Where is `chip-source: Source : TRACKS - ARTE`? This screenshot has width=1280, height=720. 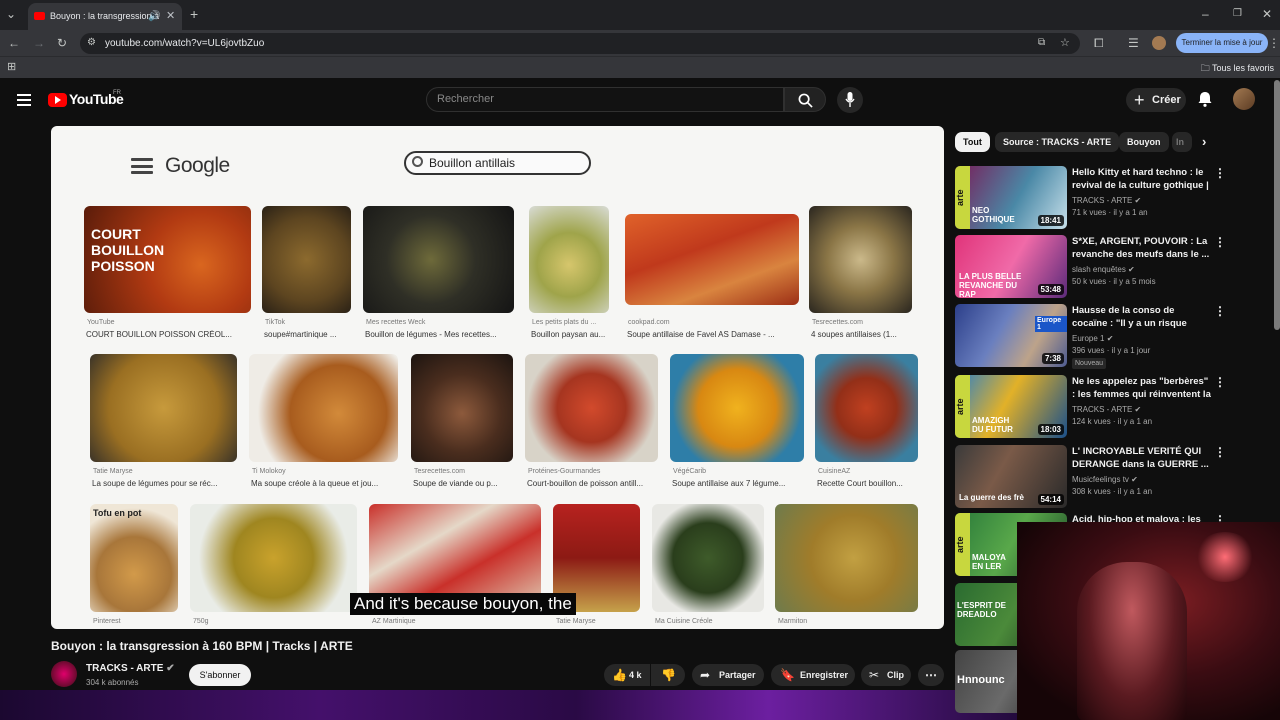
chip-source: Source : TRACKS - ARTE is located at coordinates (1057, 142).